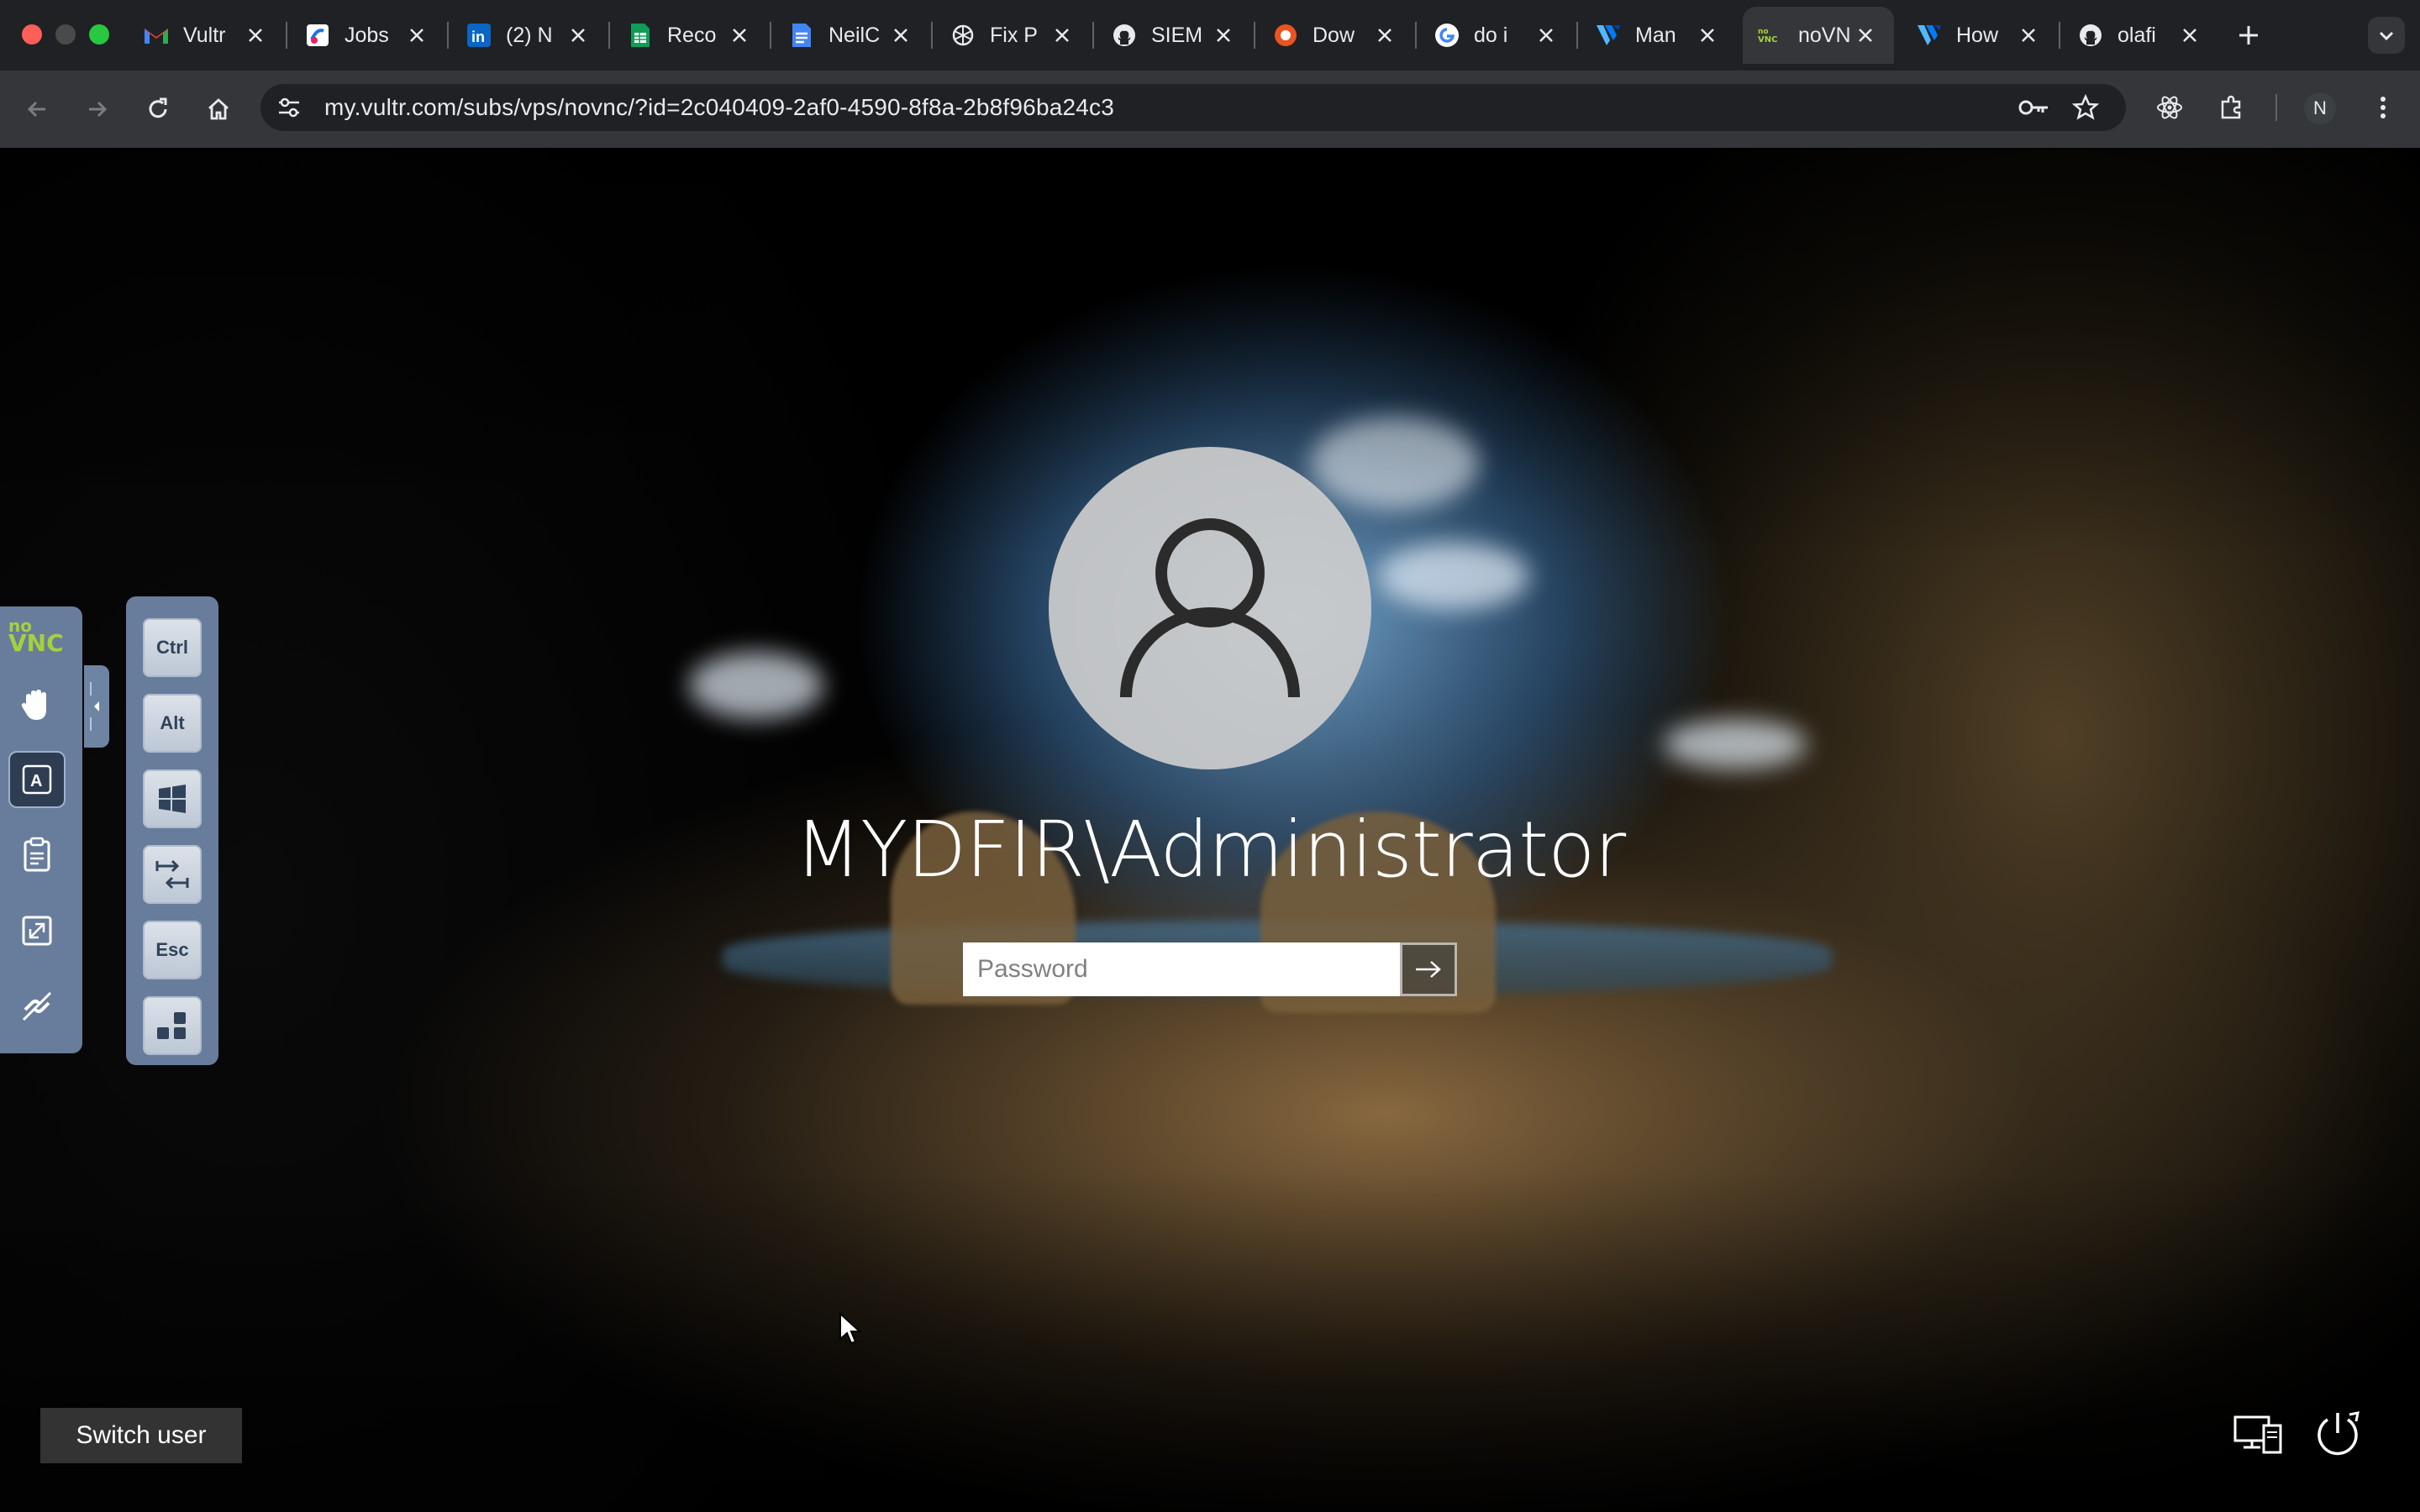  I want to click on tab-title: NeilC, so click(855, 35).